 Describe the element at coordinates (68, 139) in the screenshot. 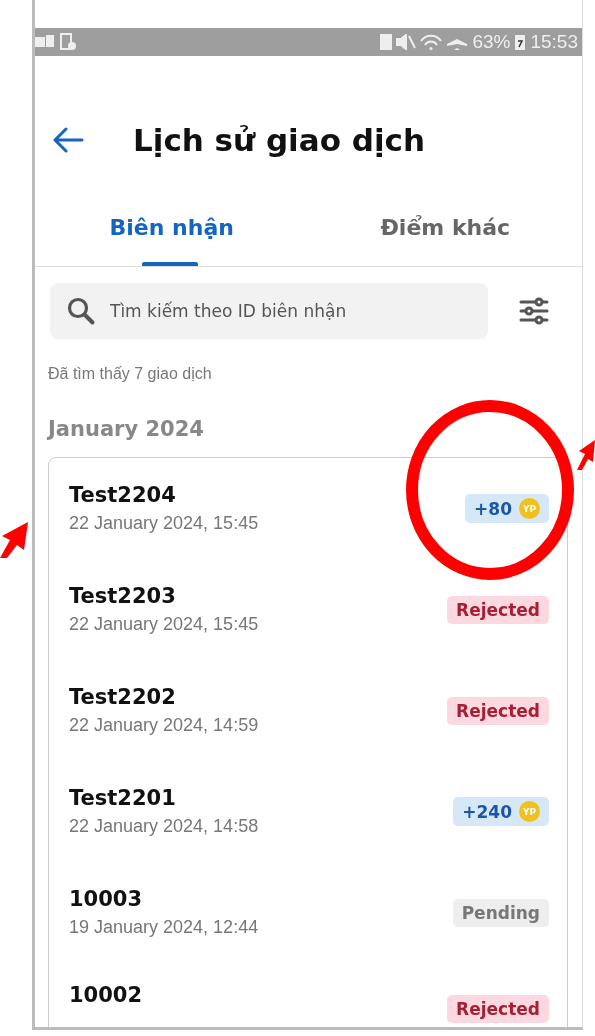

I see `back-arrow-icon` at that location.